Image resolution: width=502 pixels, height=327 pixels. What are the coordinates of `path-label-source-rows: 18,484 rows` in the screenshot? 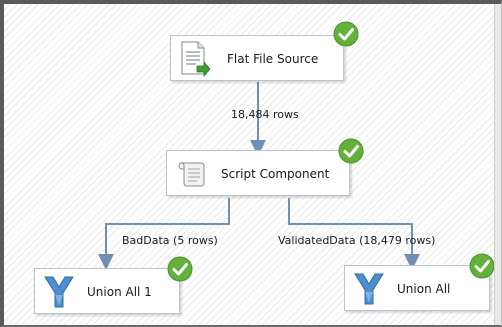 It's located at (265, 114).